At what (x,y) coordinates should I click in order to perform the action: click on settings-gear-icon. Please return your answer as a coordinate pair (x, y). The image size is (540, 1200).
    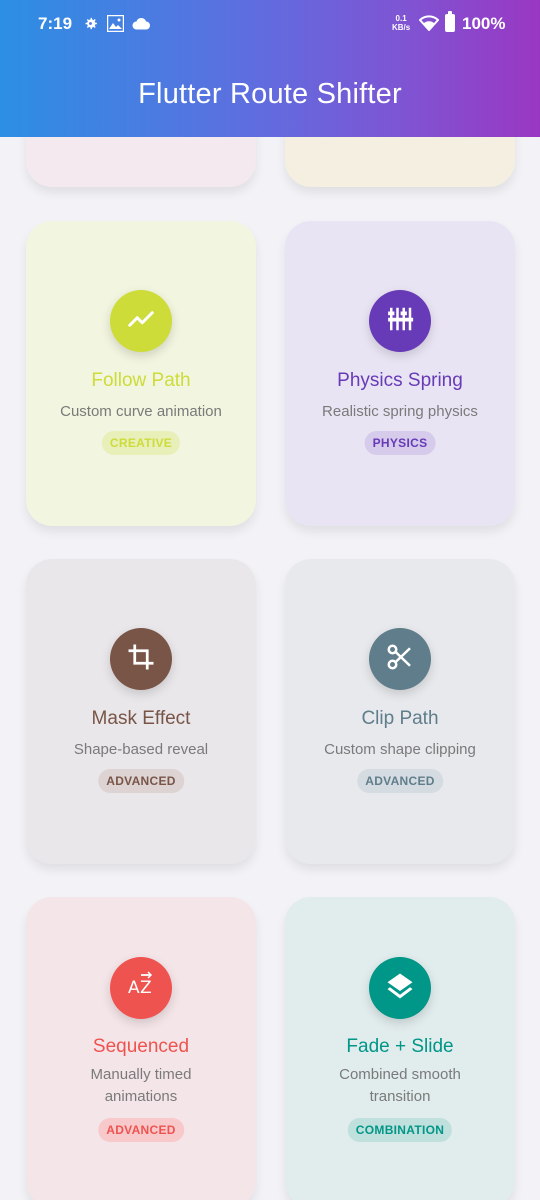
    Looking at the image, I should click on (90, 26).